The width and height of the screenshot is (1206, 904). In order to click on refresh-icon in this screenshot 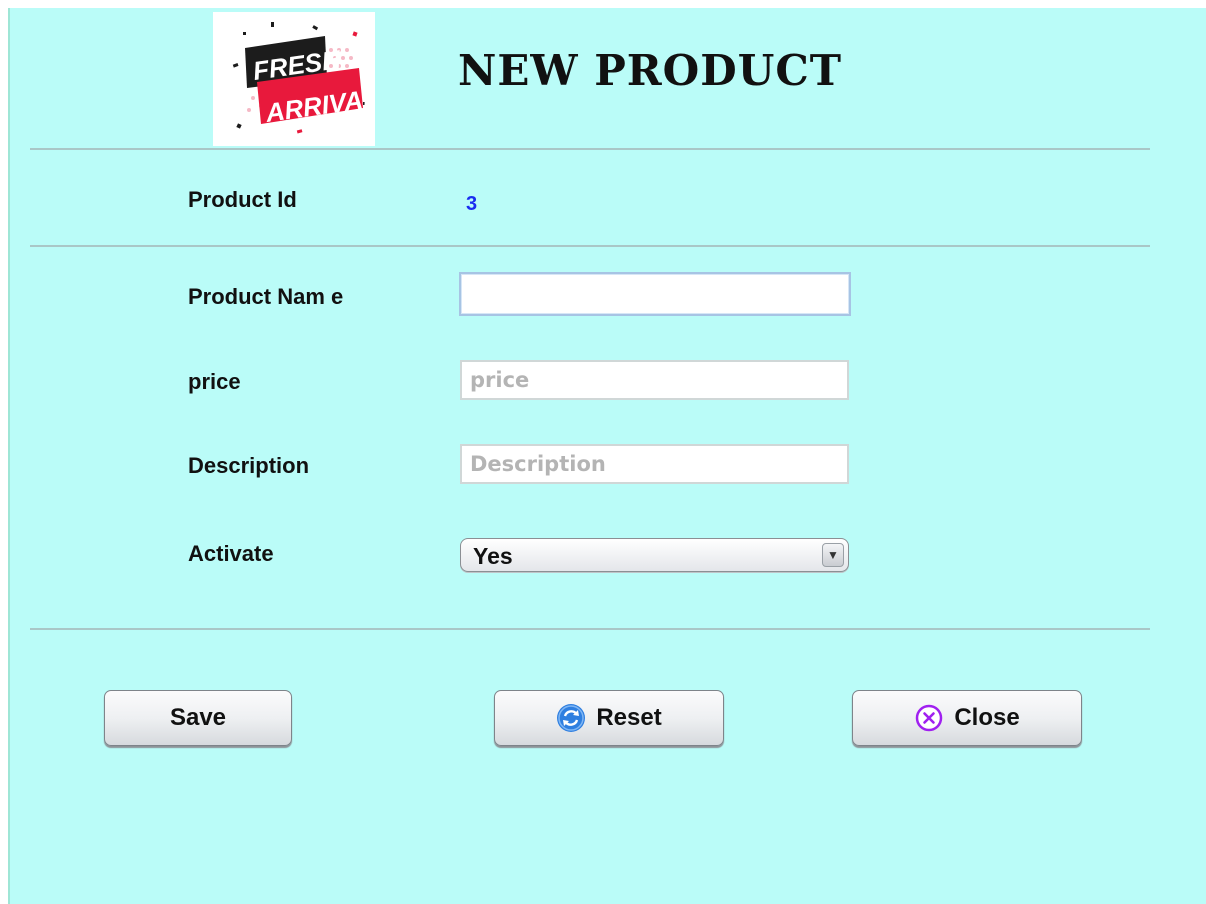, I will do `click(571, 718)`.